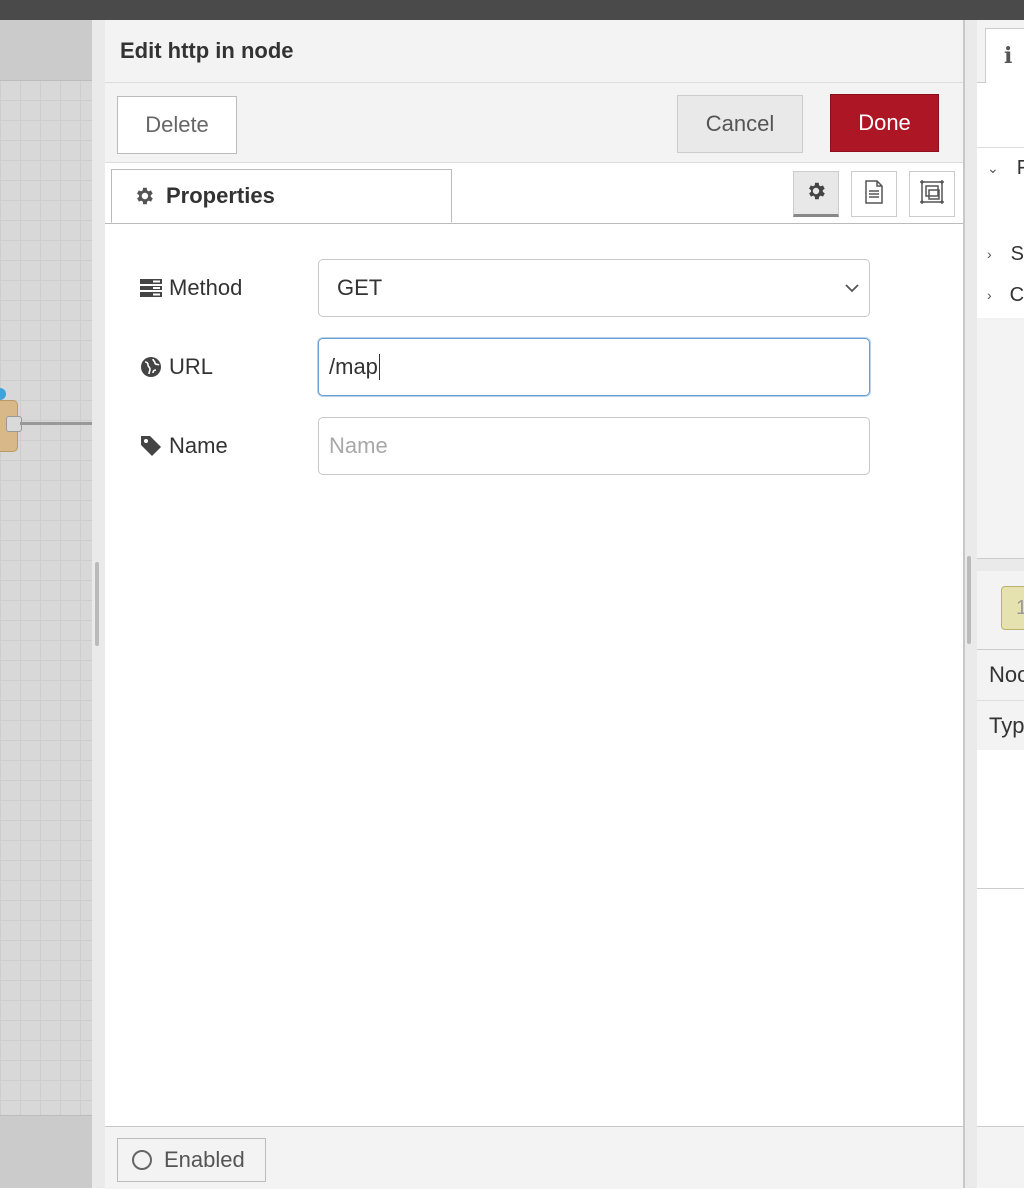 The width and height of the screenshot is (1024, 1189). I want to click on name-row: Name Name, so click(534, 446).